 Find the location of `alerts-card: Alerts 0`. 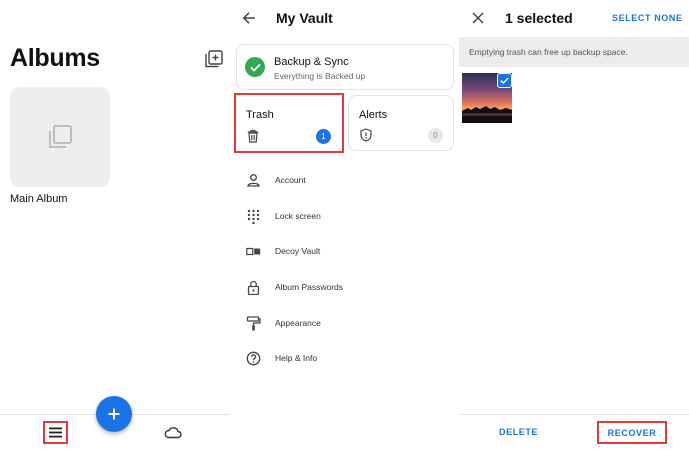

alerts-card: Alerts 0 is located at coordinates (401, 123).